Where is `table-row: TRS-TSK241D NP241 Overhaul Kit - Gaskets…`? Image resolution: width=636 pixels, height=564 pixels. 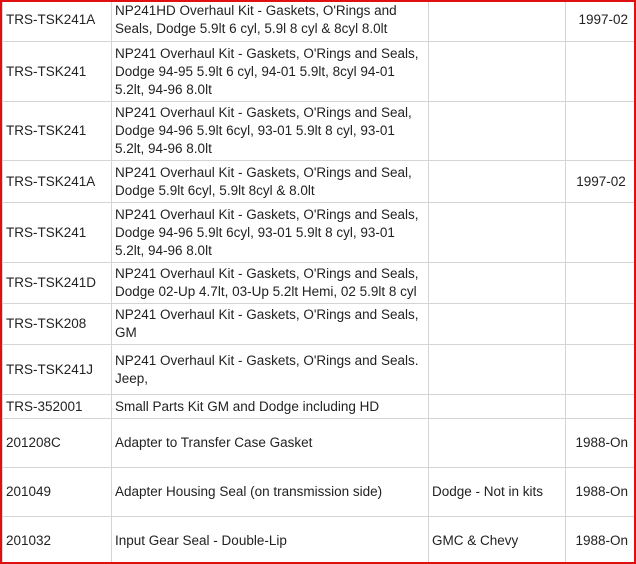
table-row: TRS-TSK241D NP241 Overhaul Kit - Gaskets… is located at coordinates (318, 283).